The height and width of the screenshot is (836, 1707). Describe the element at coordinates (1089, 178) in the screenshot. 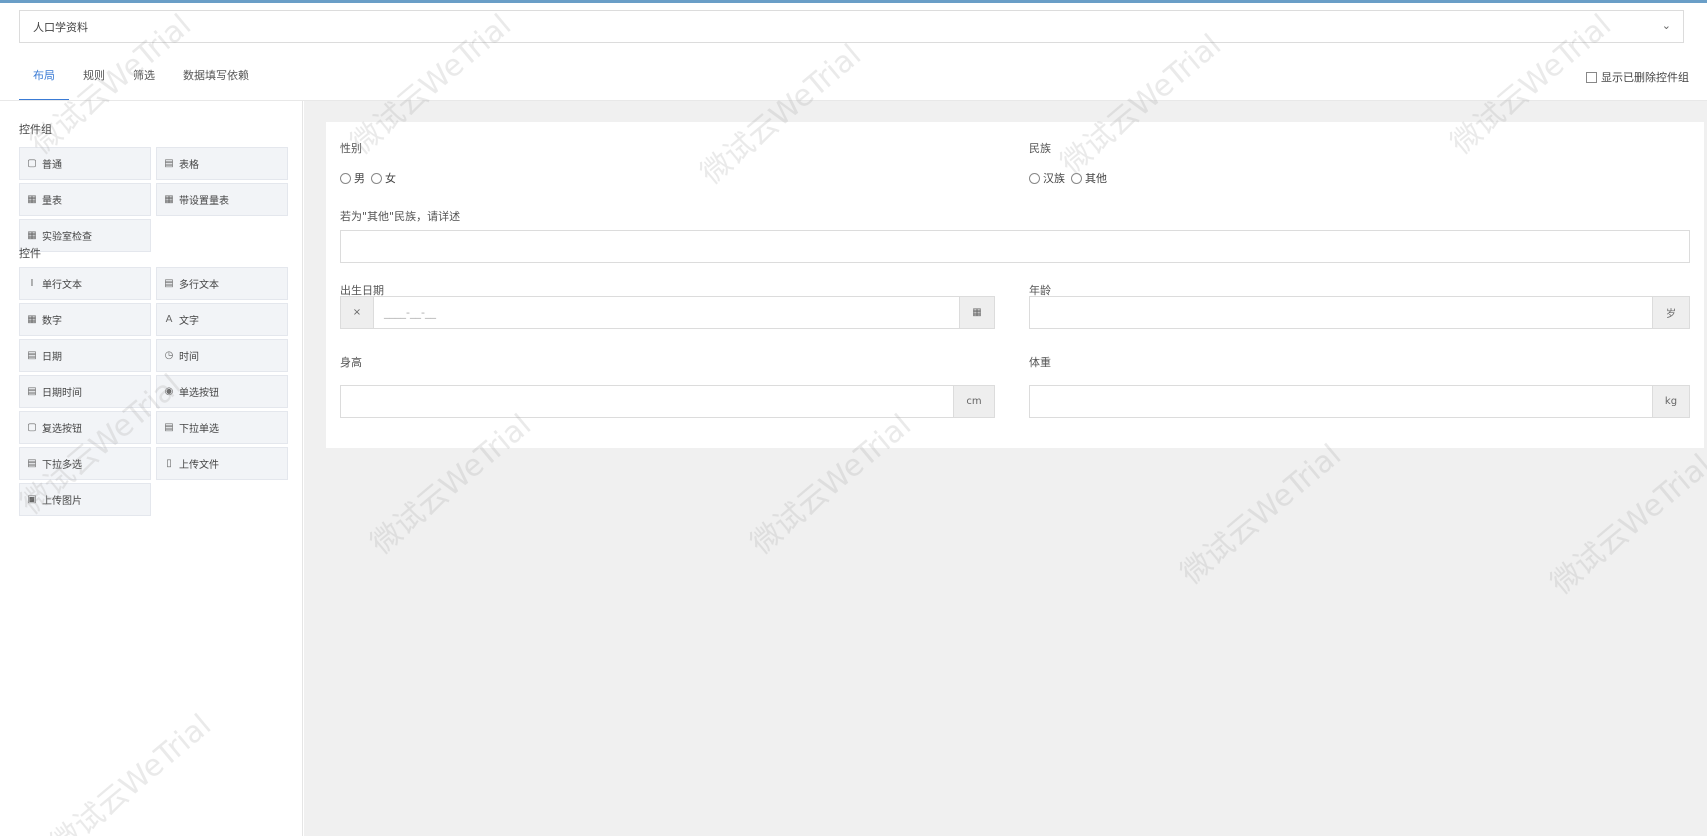

I see `ethnicity-option-other: 其他` at that location.